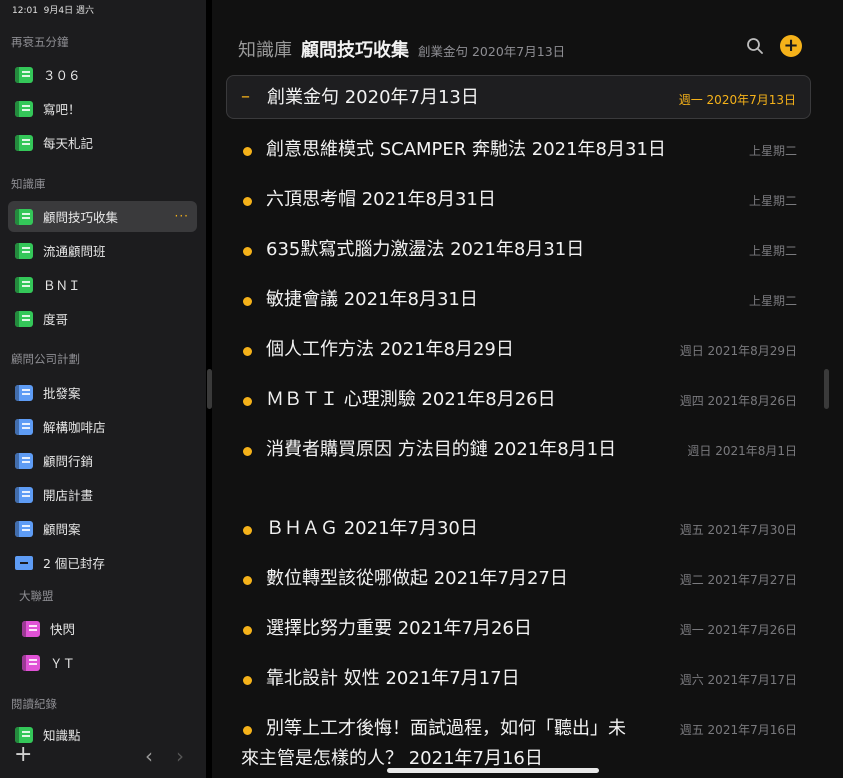  What do you see at coordinates (518, 352) in the screenshot?
I see `note-row: 個人工作方法 2021年8月29日 週日 2021年8月29日` at bounding box center [518, 352].